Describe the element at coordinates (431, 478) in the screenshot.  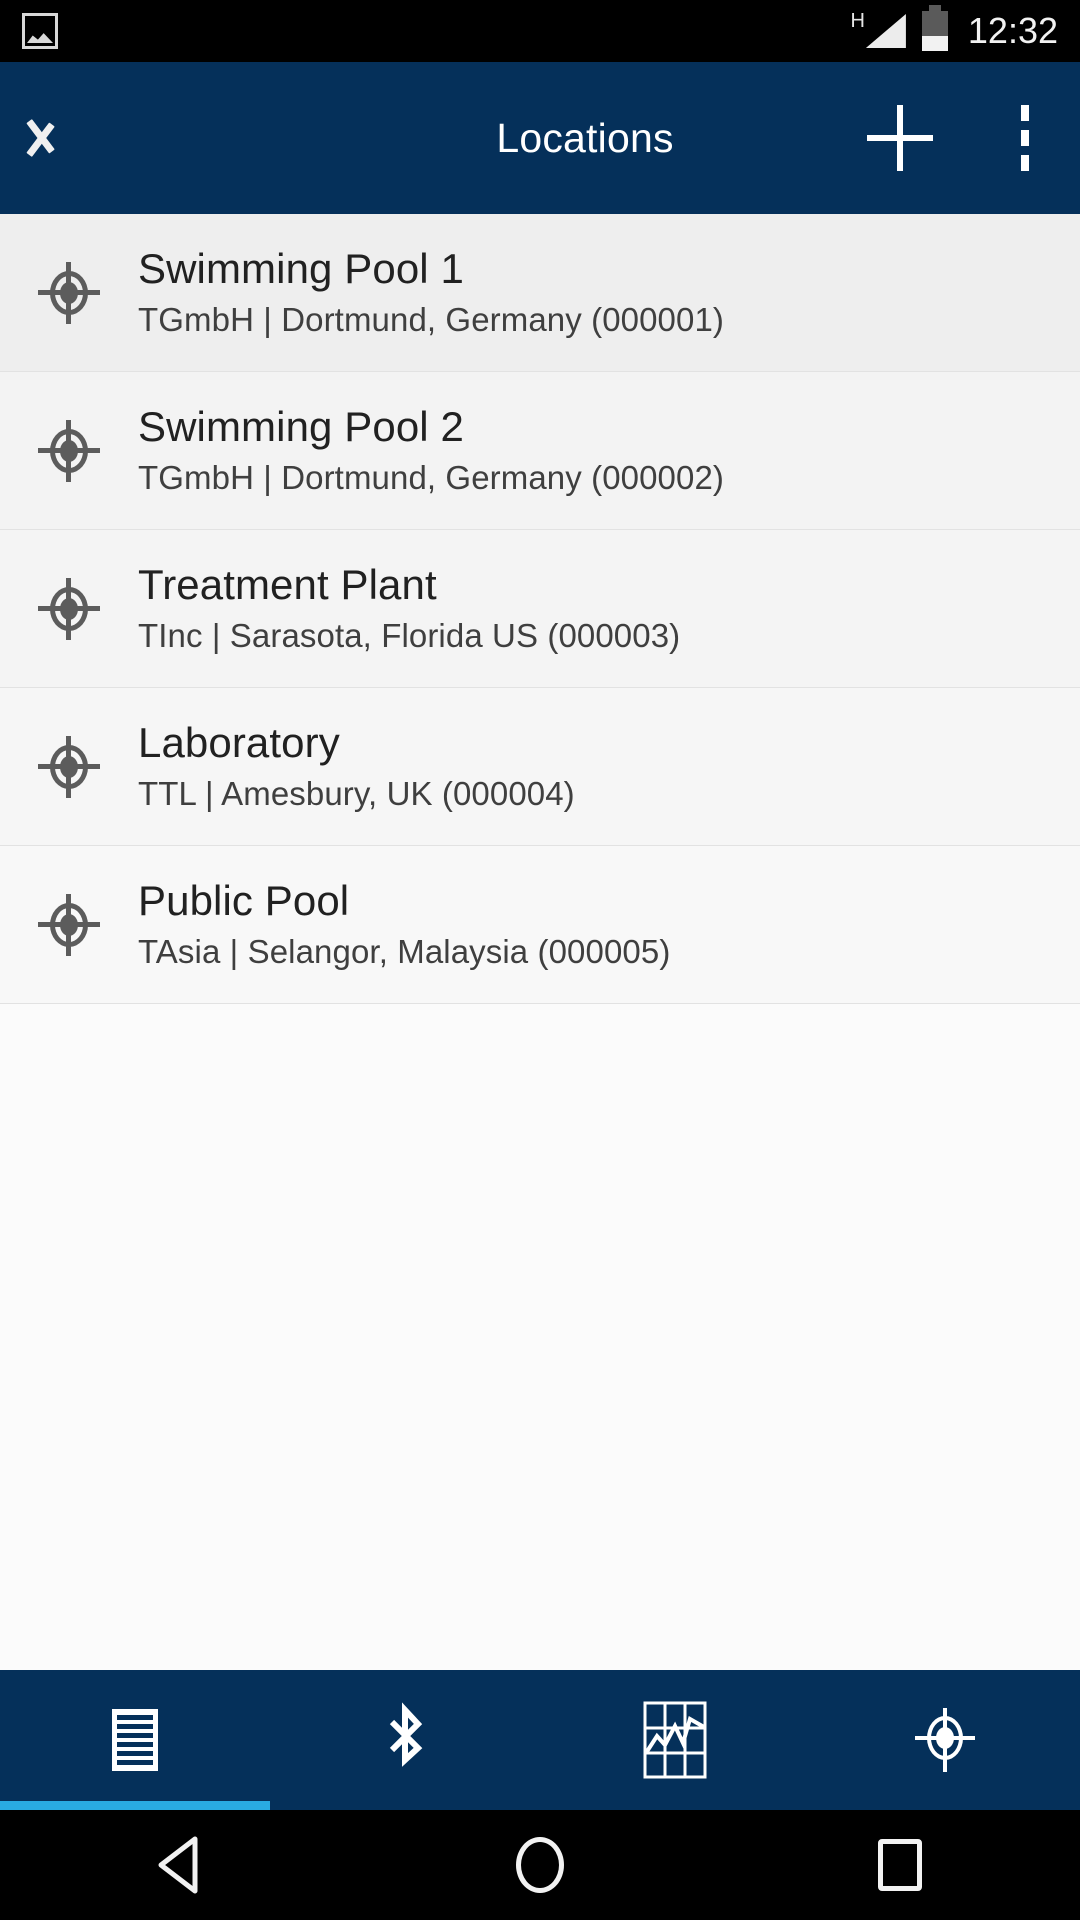
I see `location-subtitle: TGmbH | Dortmund, Germany (000002)` at that location.